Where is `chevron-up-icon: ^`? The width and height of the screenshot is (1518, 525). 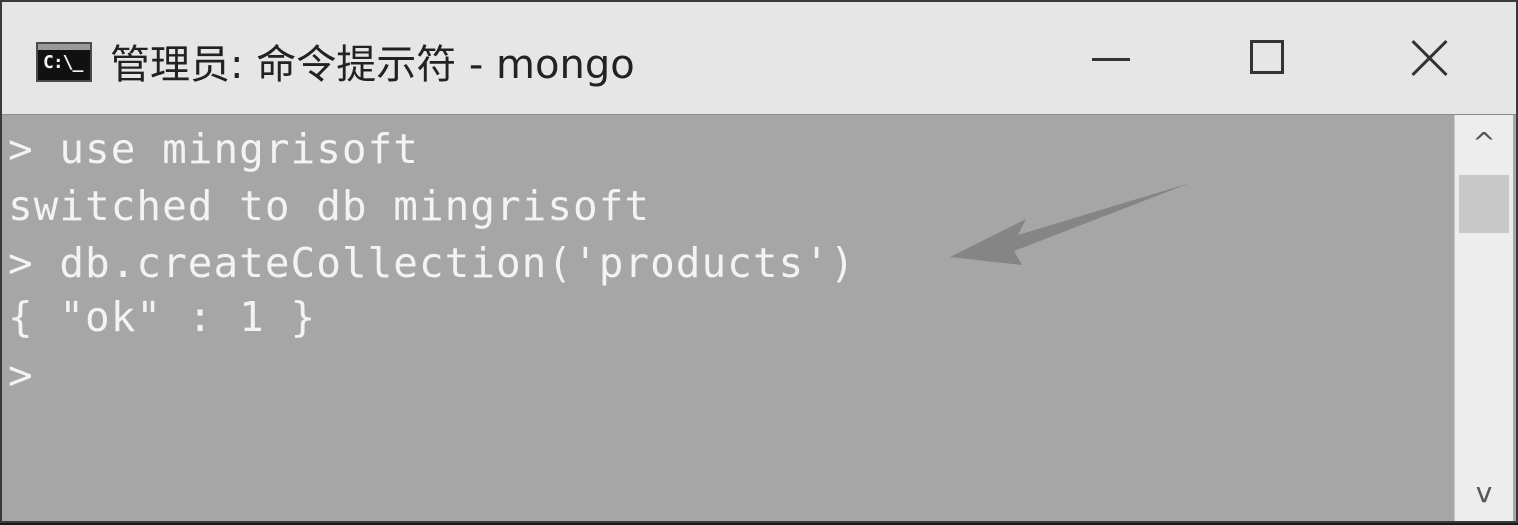
chevron-up-icon: ^ is located at coordinates (1484, 143).